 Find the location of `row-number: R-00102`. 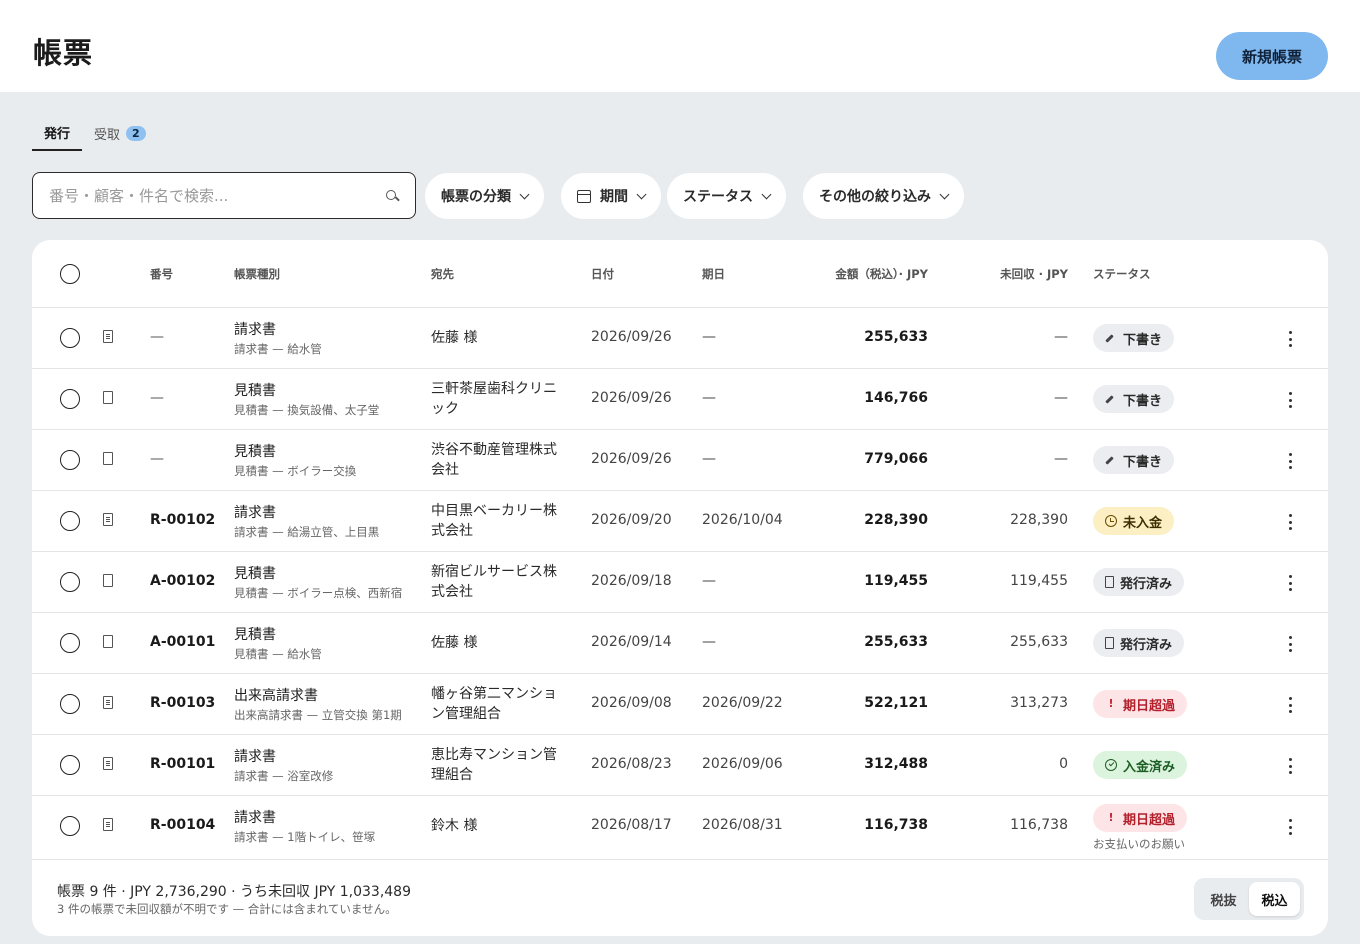

row-number: R-00102 is located at coordinates (182, 520).